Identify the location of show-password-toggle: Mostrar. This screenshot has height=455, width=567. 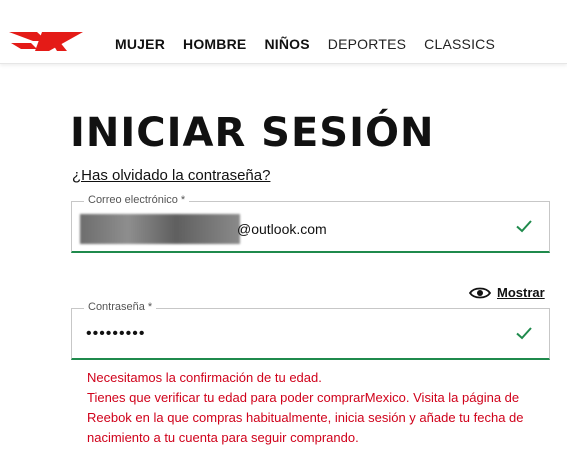
(507, 292).